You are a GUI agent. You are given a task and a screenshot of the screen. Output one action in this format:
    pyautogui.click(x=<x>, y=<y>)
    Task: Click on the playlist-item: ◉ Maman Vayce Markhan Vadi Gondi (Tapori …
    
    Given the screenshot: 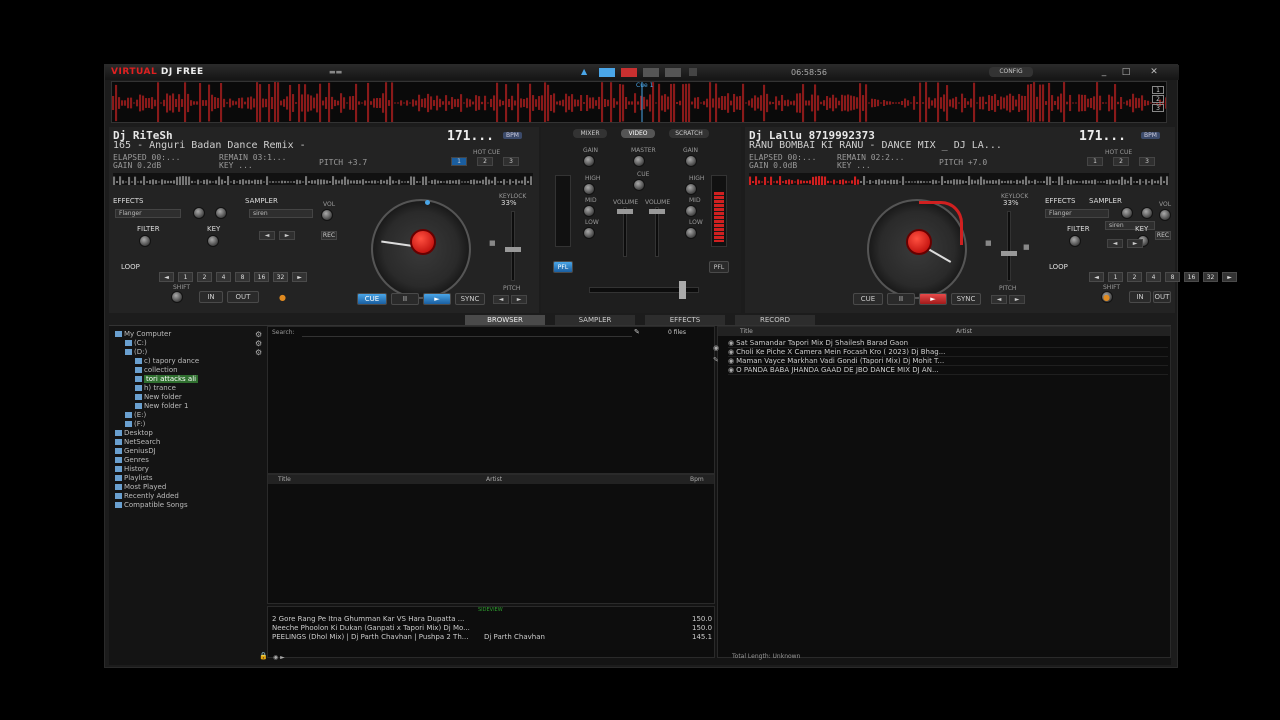 What is the action you would take?
    pyautogui.click(x=948, y=361)
    